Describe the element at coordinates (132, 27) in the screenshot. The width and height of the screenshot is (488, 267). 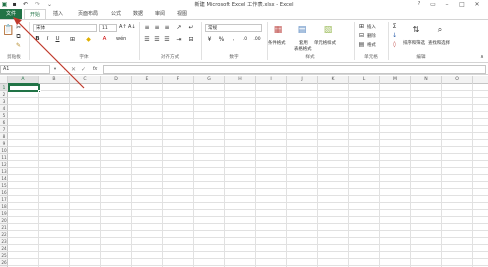
I see `shrink-font-icon: A↓` at that location.